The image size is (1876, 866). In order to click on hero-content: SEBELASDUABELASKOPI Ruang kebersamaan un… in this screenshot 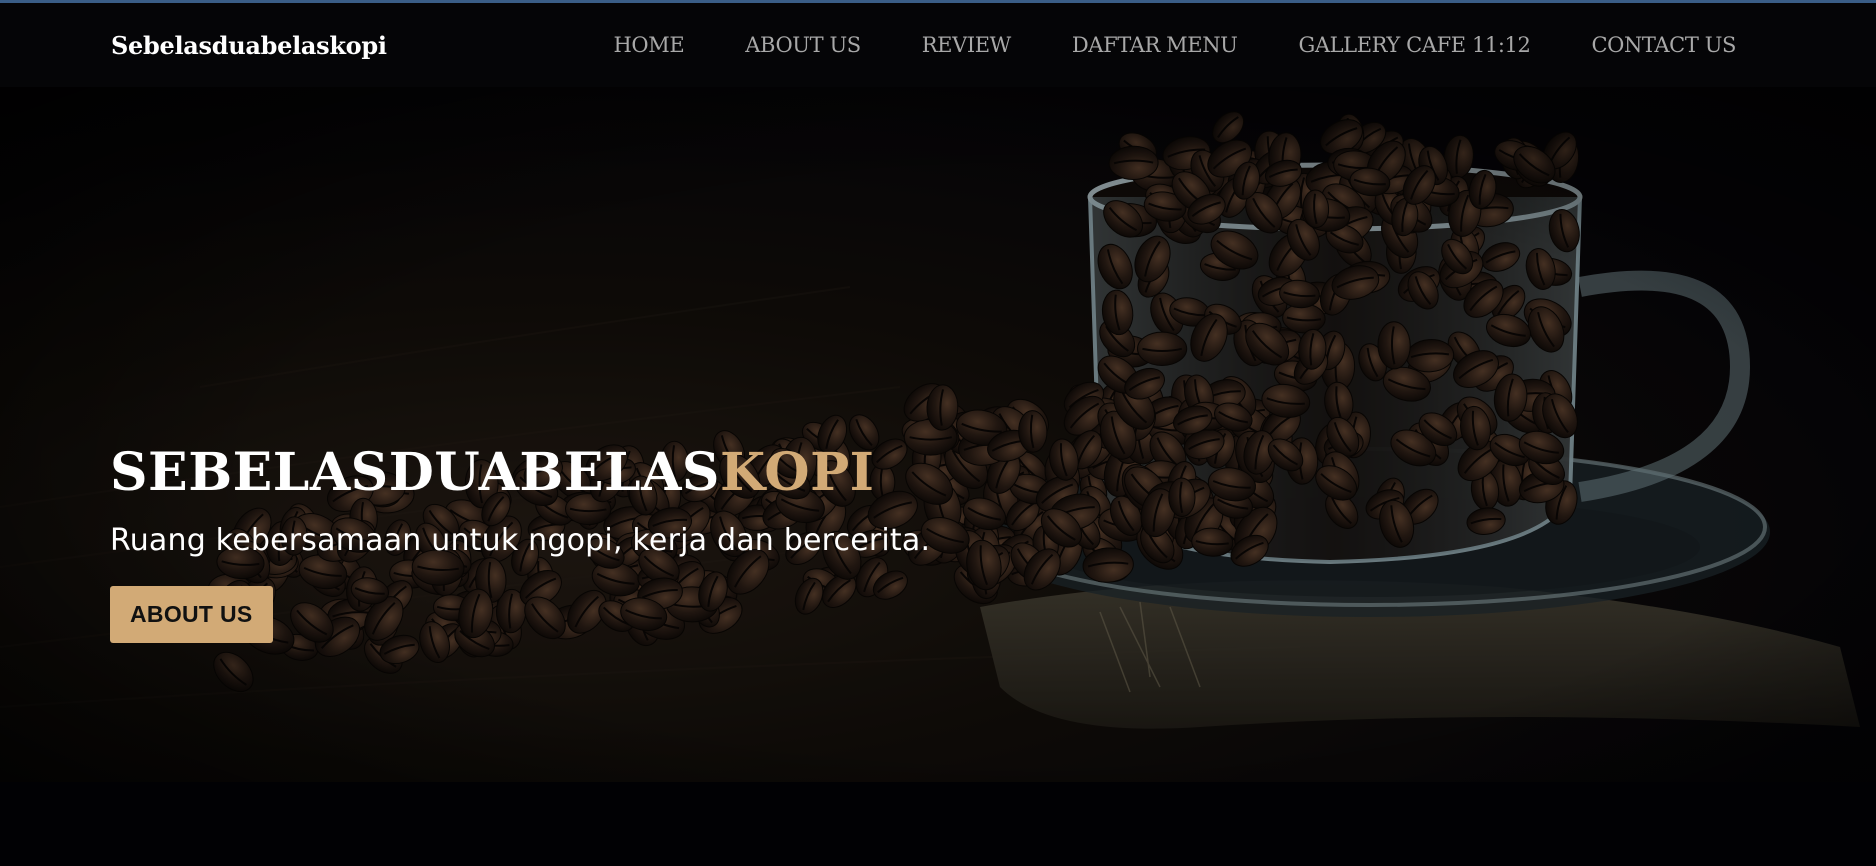, I will do `click(520, 542)`.